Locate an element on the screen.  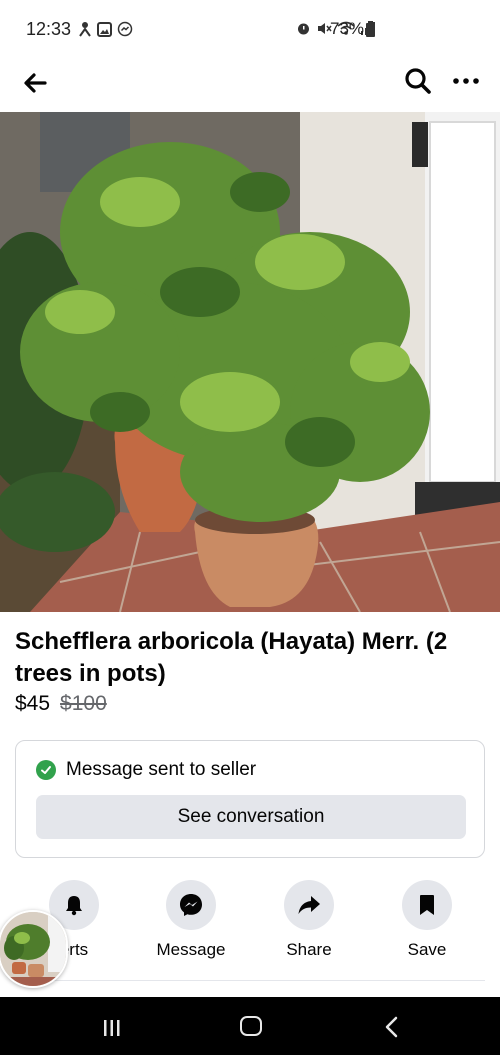
home-icon is located at coordinates (251, 1026).